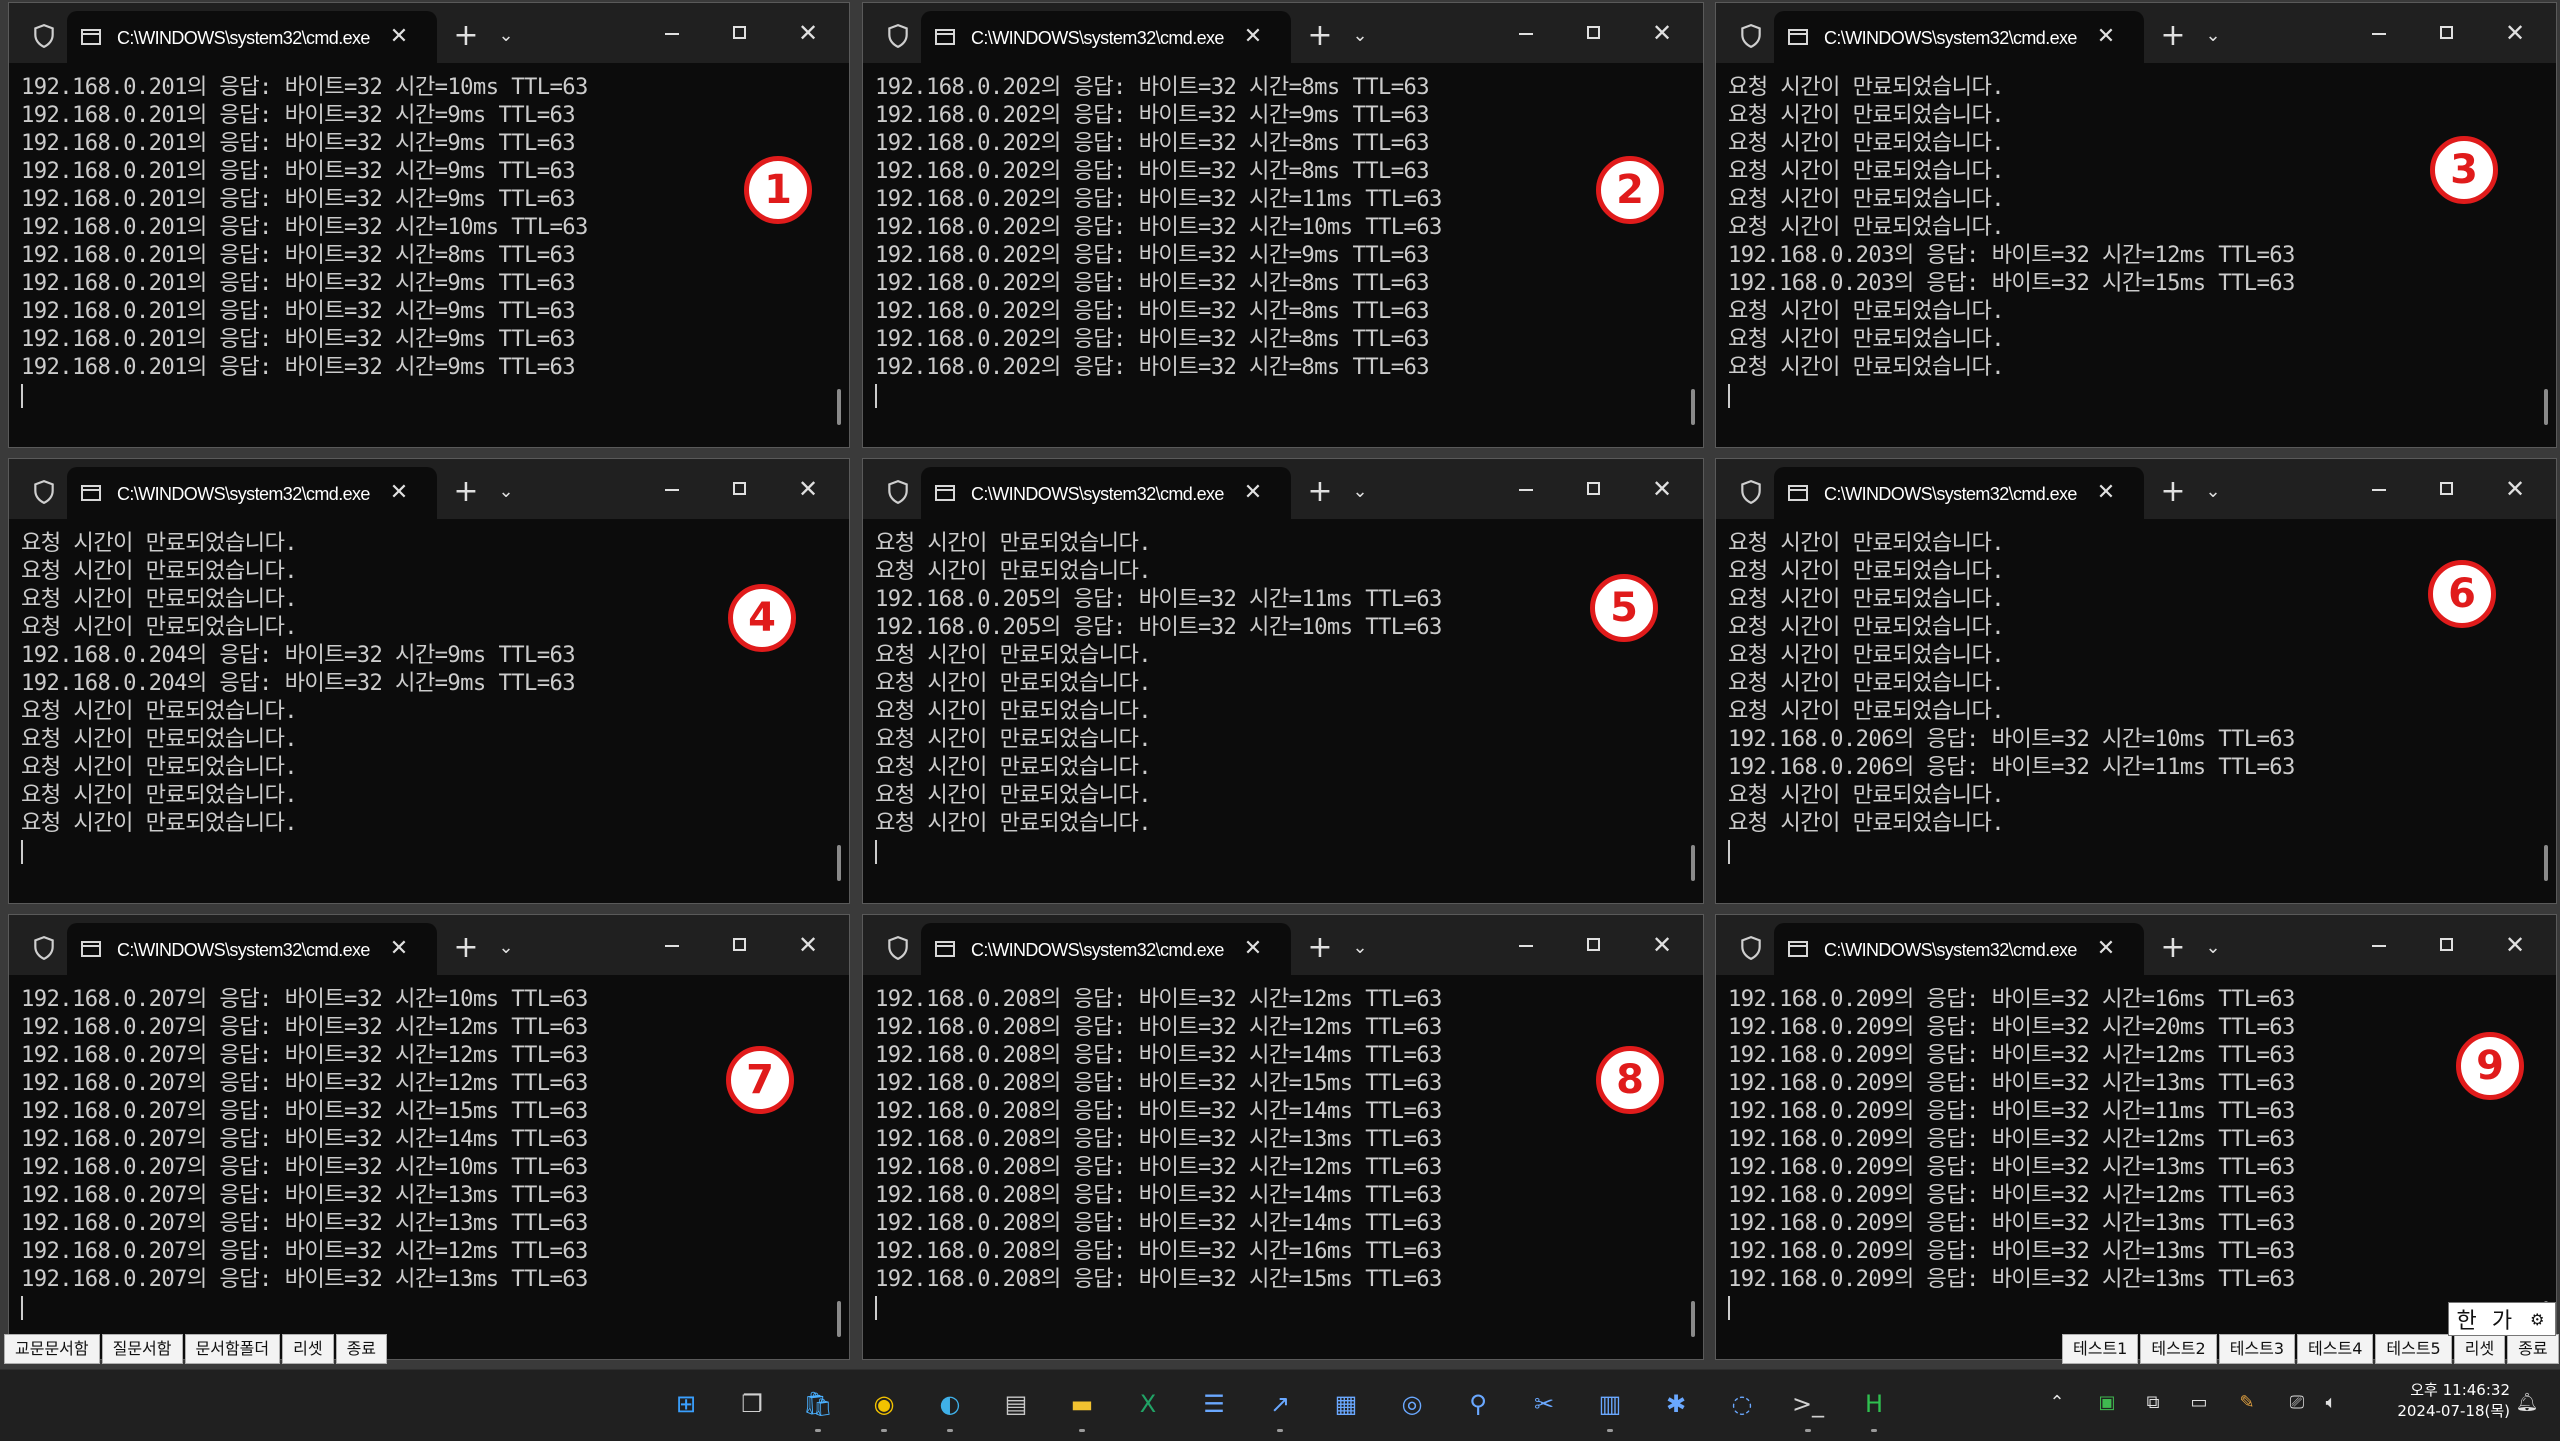 The width and height of the screenshot is (2560, 1441). What do you see at coordinates (686, 1404) in the screenshot?
I see `windows-start-icon: ⊞` at bounding box center [686, 1404].